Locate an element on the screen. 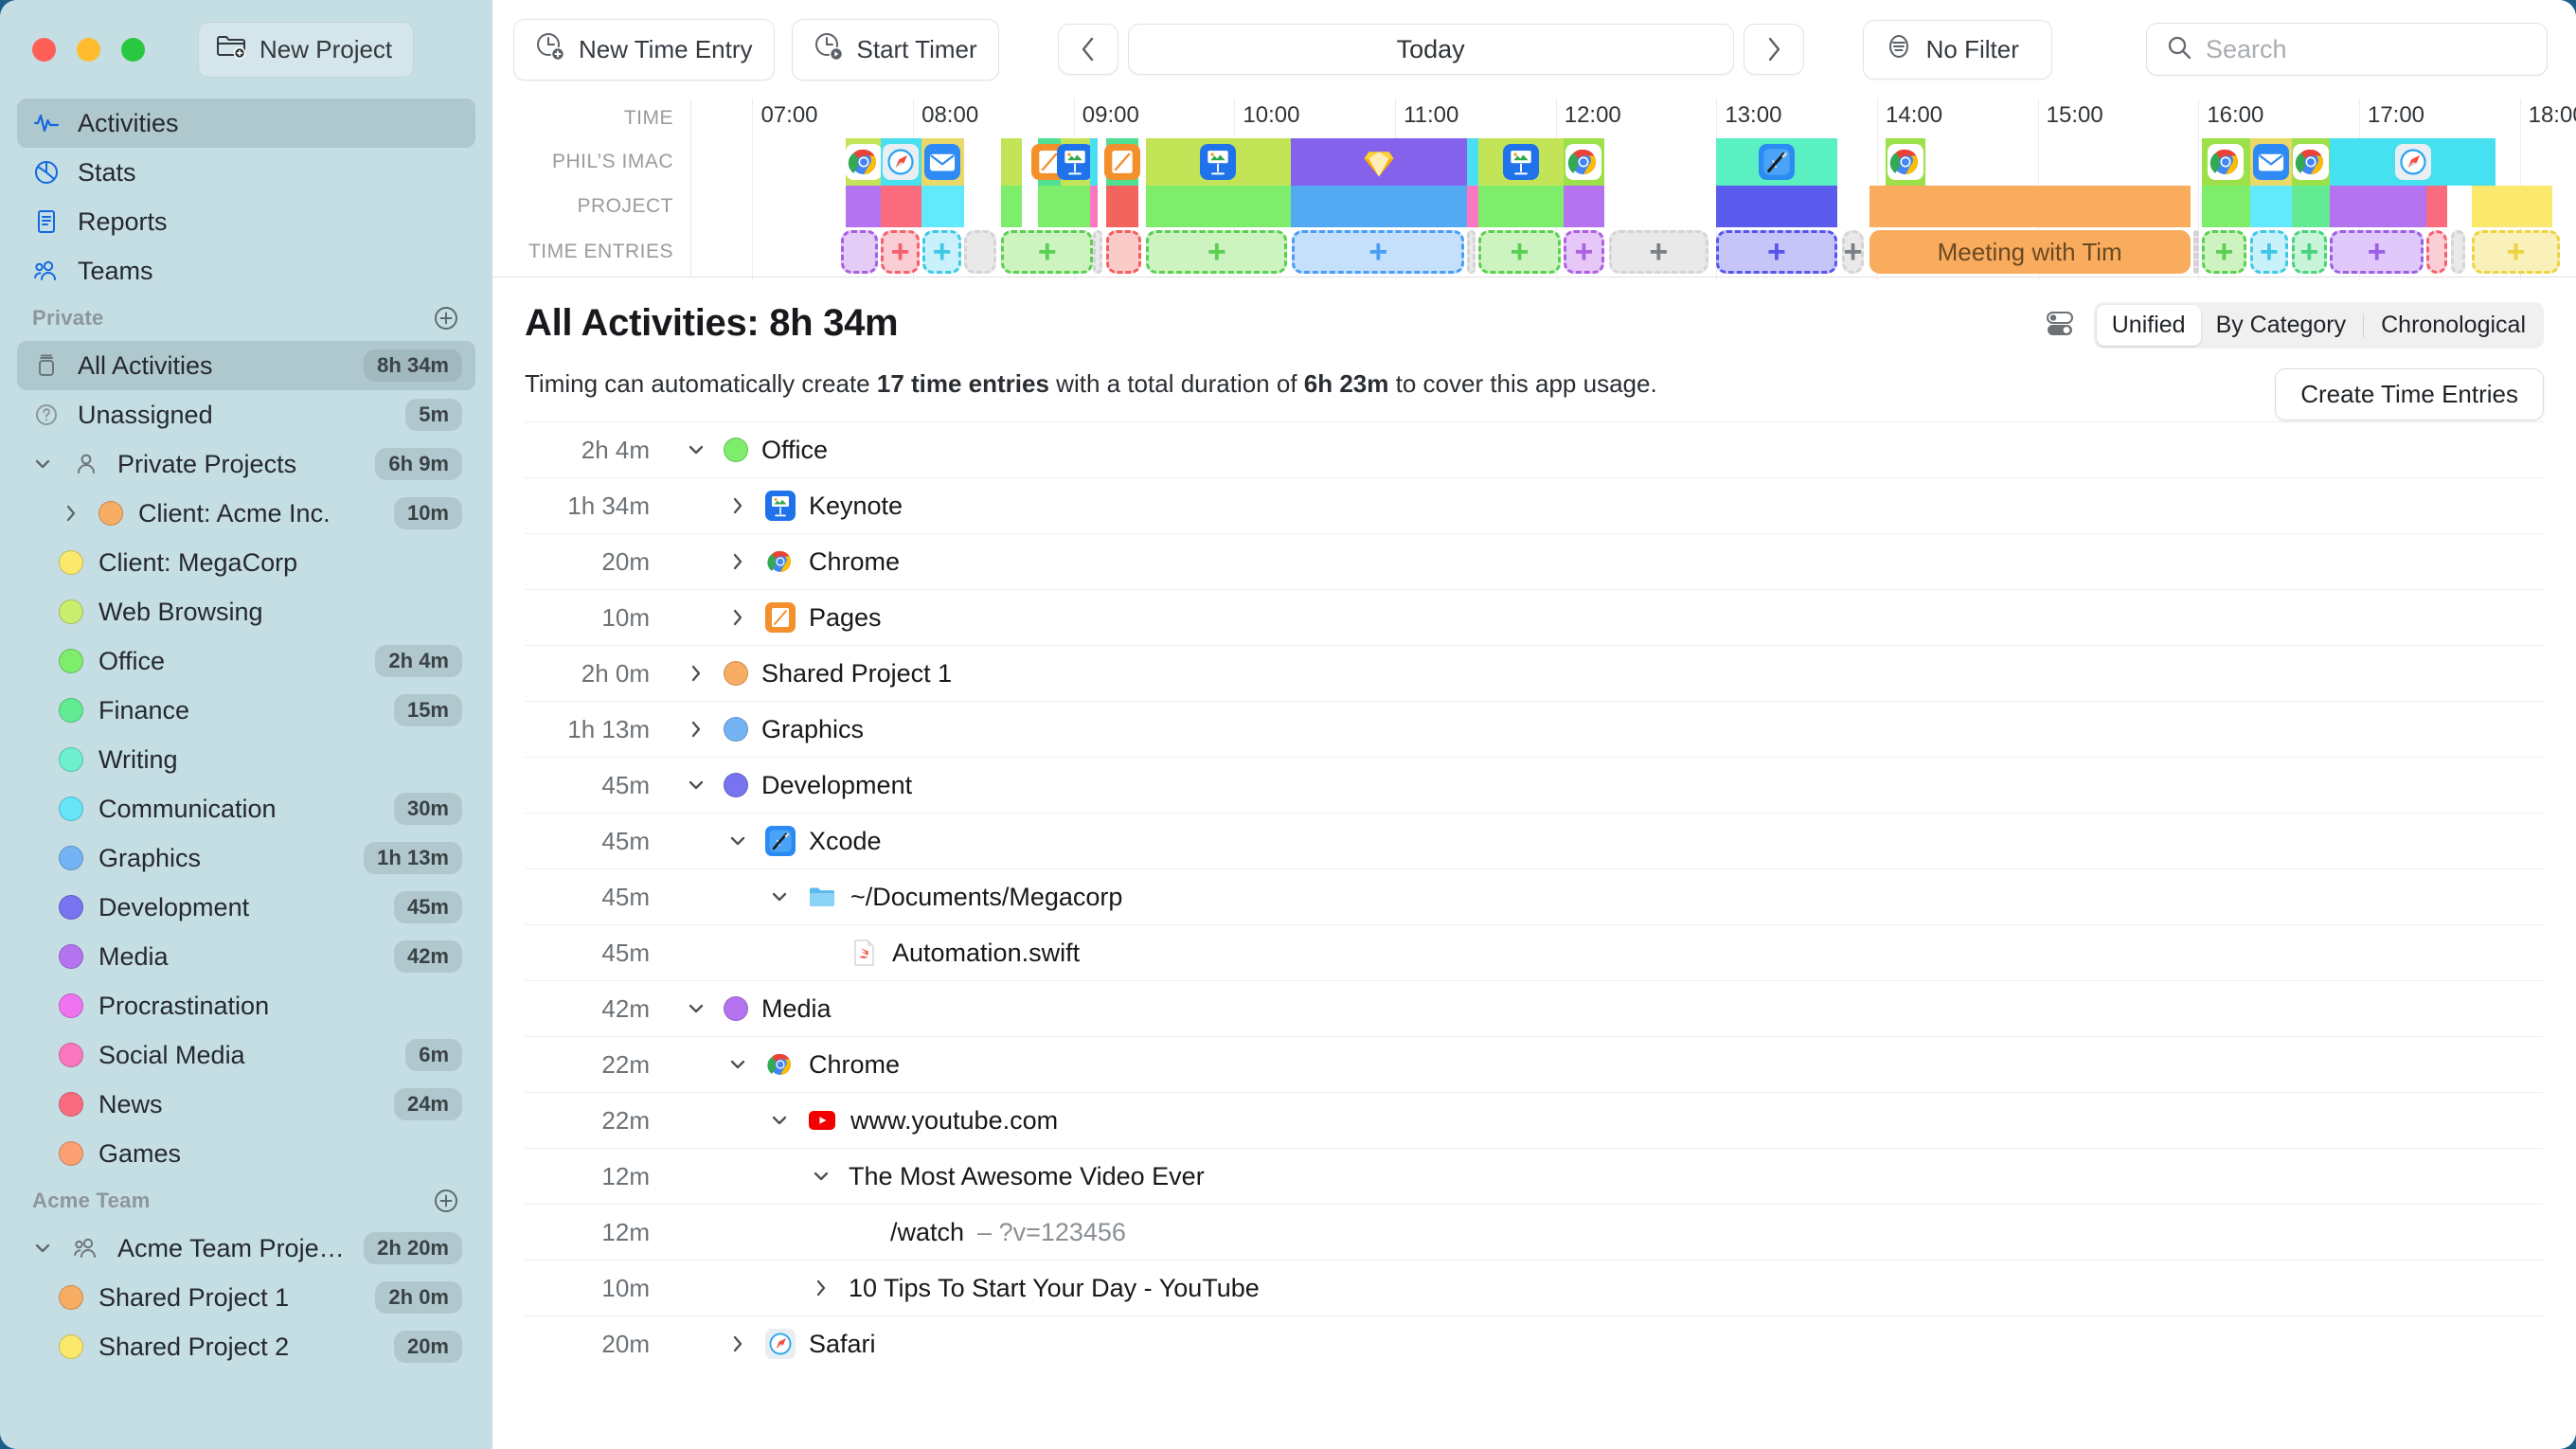  minimize-button is located at coordinates (88, 49).